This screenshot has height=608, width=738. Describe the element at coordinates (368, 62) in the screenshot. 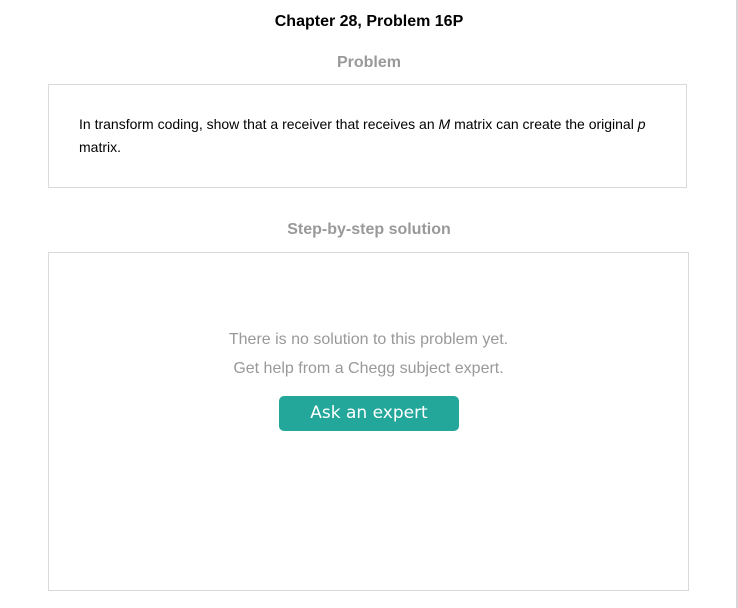

I see `problem-heading: Problem` at that location.